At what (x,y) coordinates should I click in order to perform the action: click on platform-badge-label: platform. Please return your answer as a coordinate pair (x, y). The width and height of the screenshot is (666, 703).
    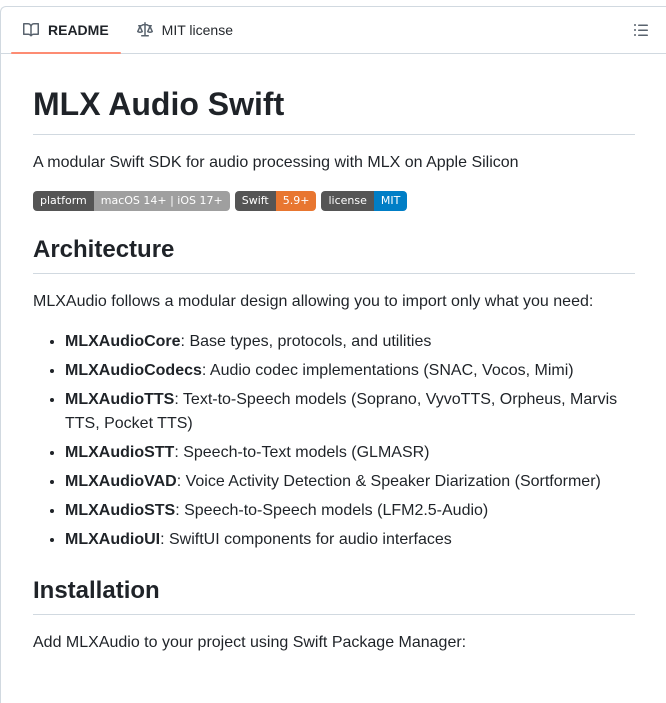
    Looking at the image, I should click on (63, 201).